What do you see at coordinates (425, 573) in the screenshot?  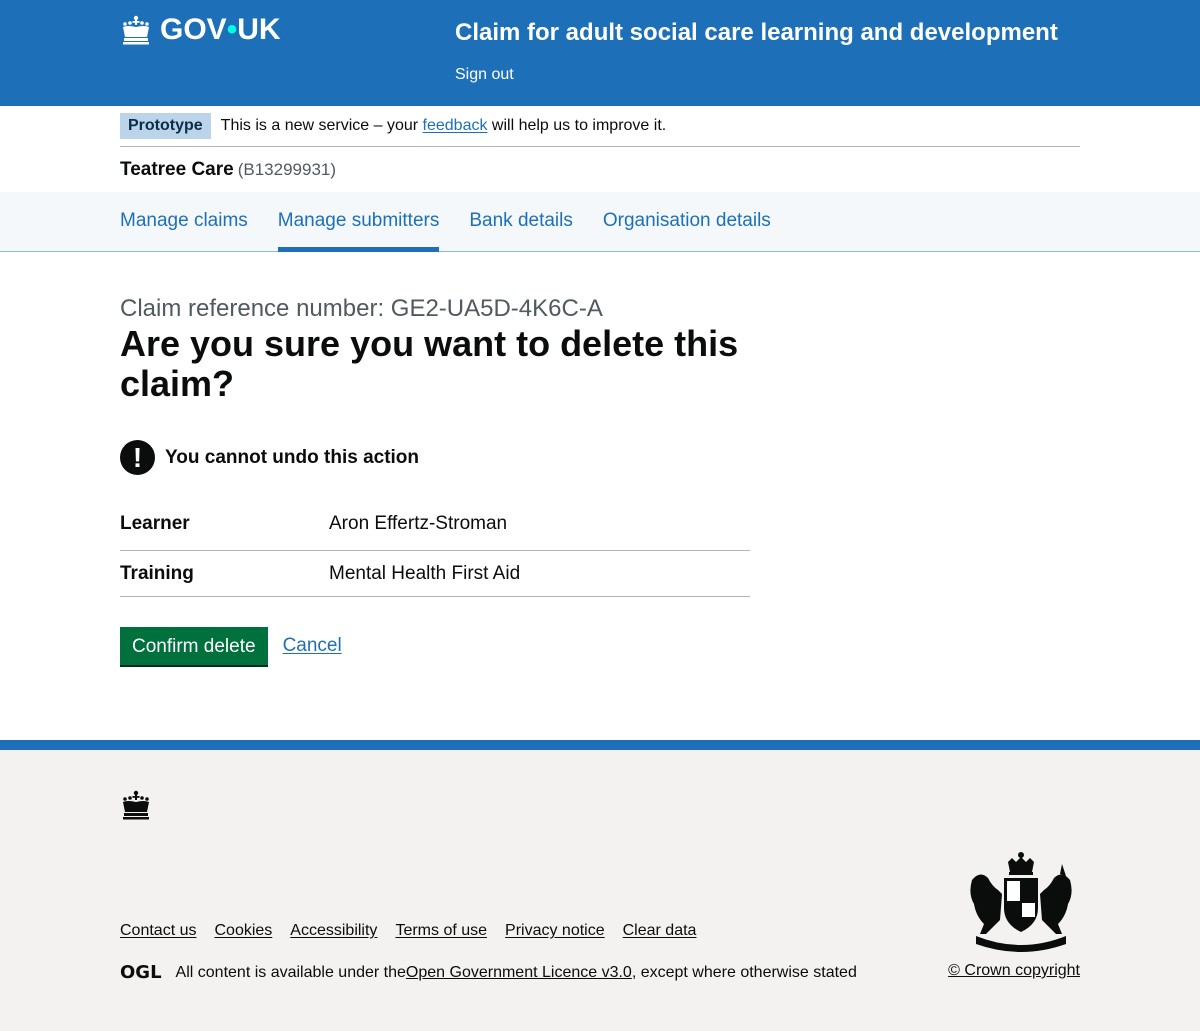 I see `summary-value: Mental Health First Aid` at bounding box center [425, 573].